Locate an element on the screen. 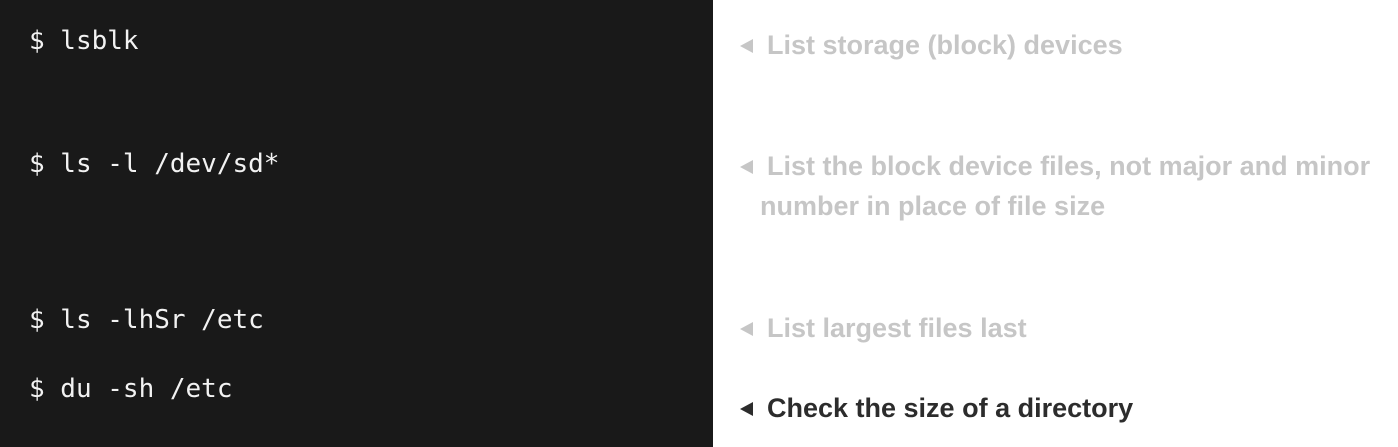  note-ls-lhsr: List largest files last is located at coordinates (1066, 328).